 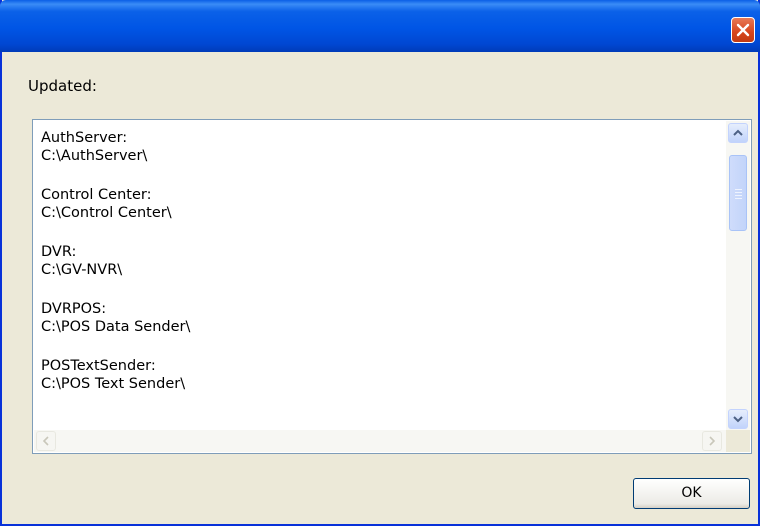 I want to click on entry-path: C:\Control Center\, so click(x=106, y=213).